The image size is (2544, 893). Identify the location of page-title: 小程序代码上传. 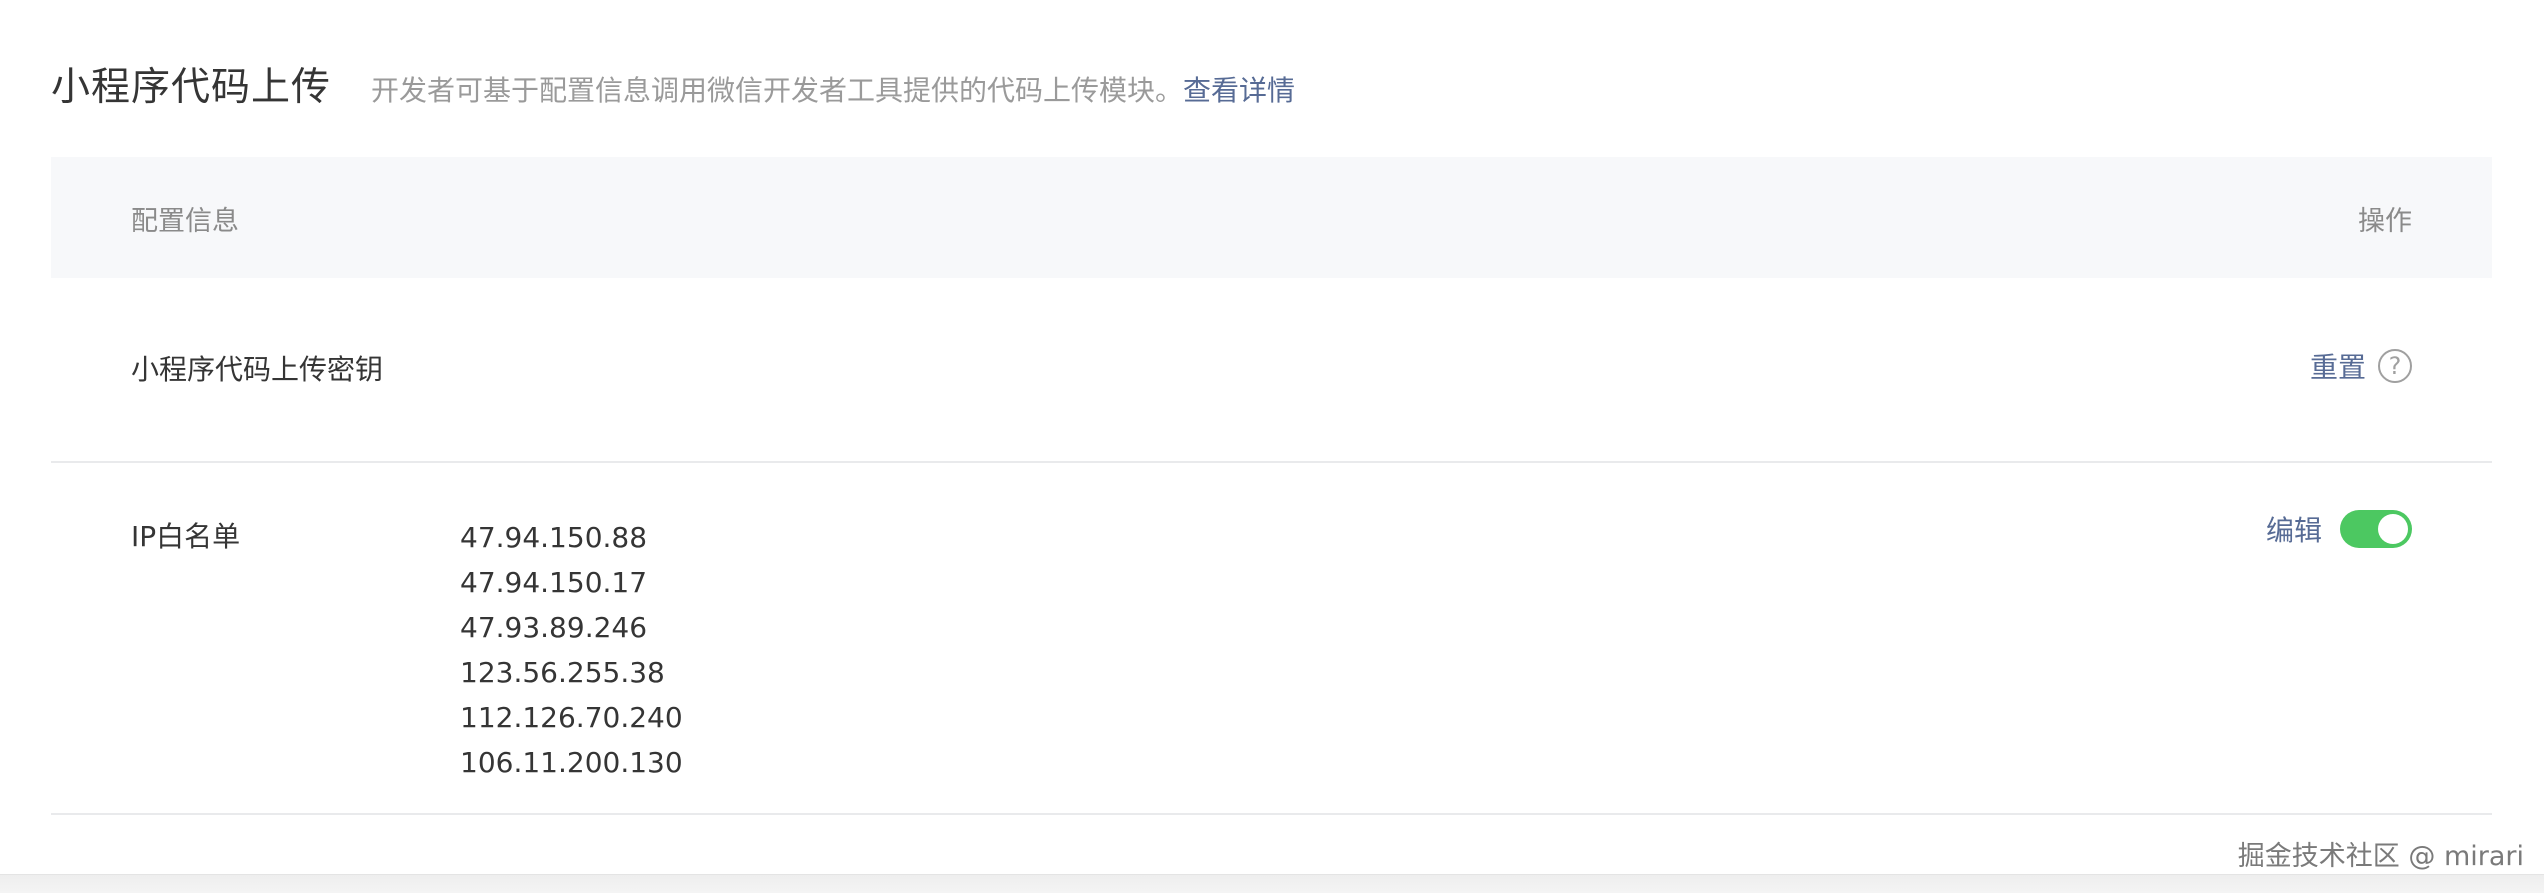
(191, 87).